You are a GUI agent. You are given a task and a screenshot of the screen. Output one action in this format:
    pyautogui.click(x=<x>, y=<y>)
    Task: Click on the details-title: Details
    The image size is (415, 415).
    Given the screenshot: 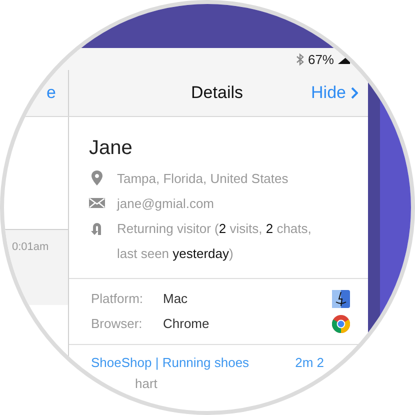 What is the action you would take?
    pyautogui.click(x=217, y=93)
    